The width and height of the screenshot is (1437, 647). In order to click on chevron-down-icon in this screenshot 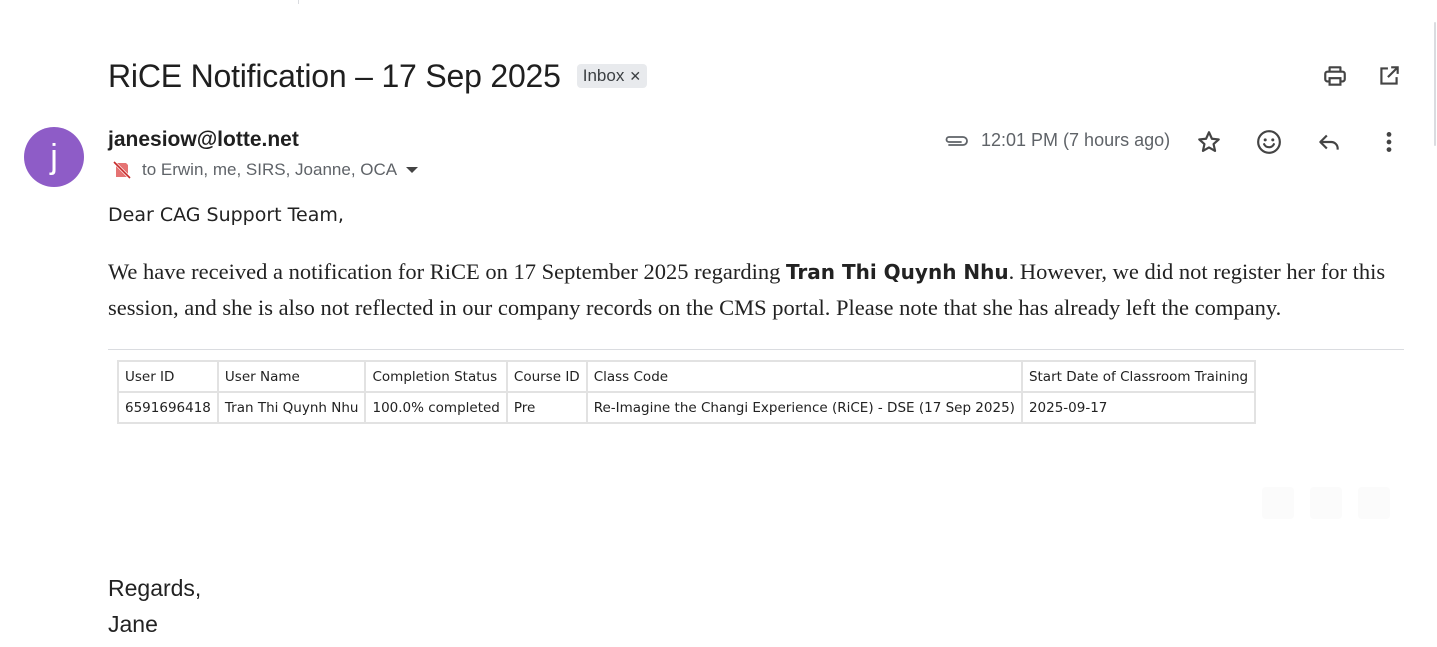, I will do `click(412, 170)`.